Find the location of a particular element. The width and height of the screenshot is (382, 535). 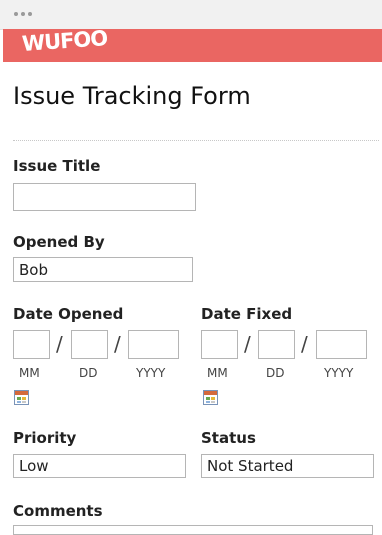

window-titlebar is located at coordinates (191, 15).